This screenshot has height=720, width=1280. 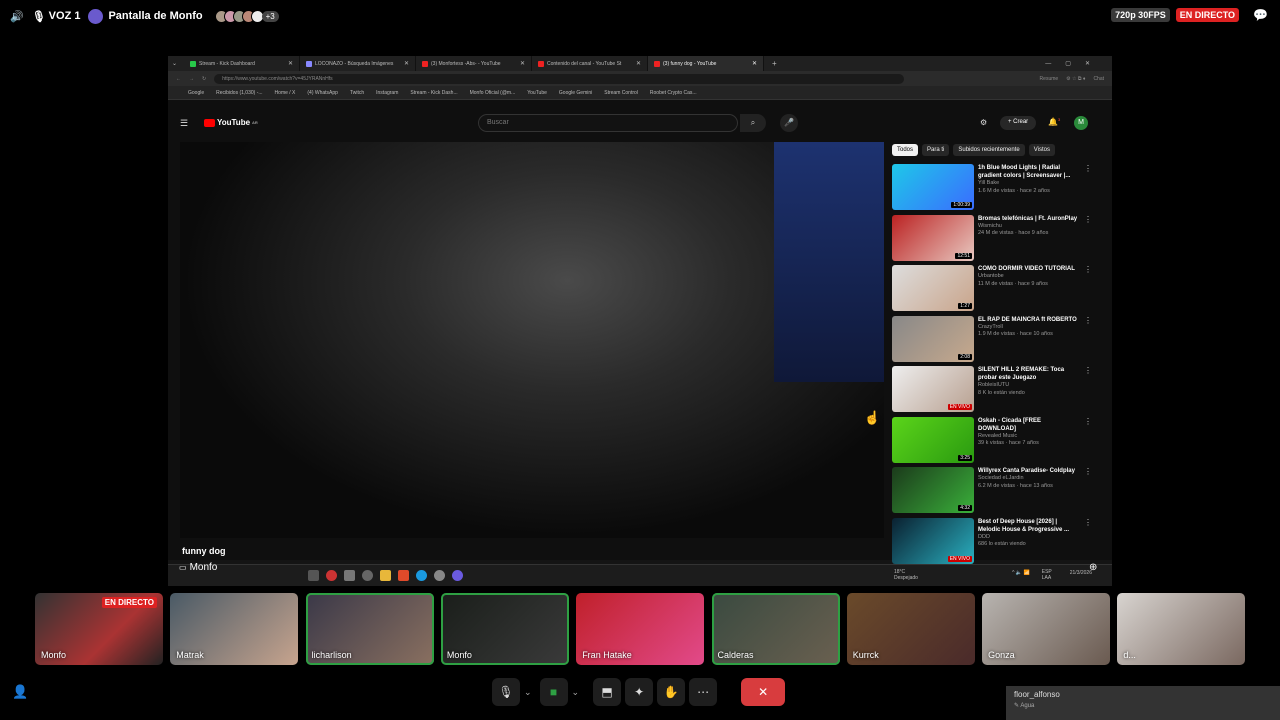 I want to click on channel-name: Revealed Music, so click(x=1029, y=436).